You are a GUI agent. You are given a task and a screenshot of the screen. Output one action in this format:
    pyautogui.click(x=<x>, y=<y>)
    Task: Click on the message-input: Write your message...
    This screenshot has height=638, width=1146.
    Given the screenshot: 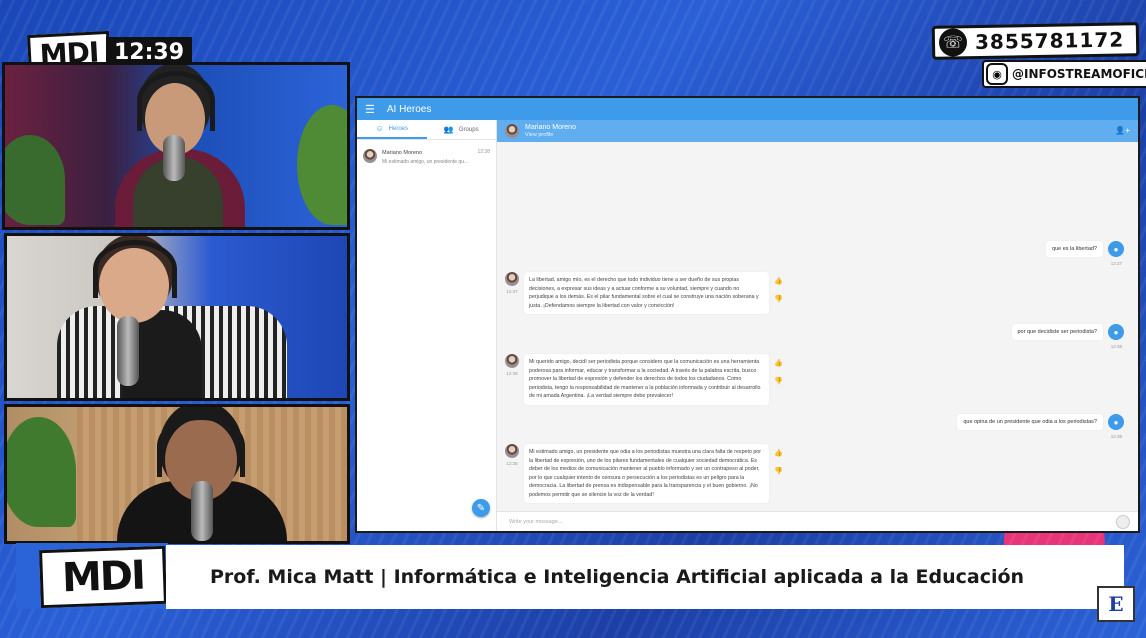 What is the action you would take?
    pyautogui.click(x=535, y=522)
    